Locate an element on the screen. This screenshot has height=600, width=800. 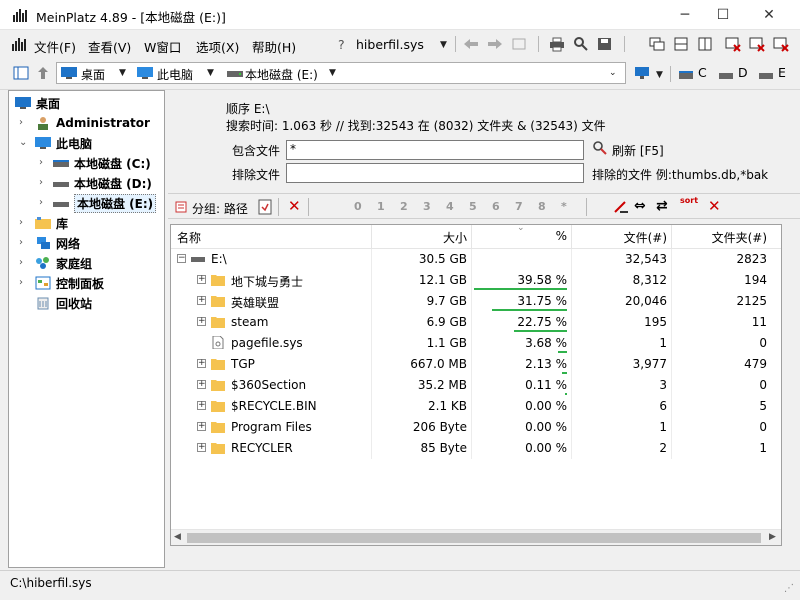
close-button: ✕ is located at coordinates (769, 15).